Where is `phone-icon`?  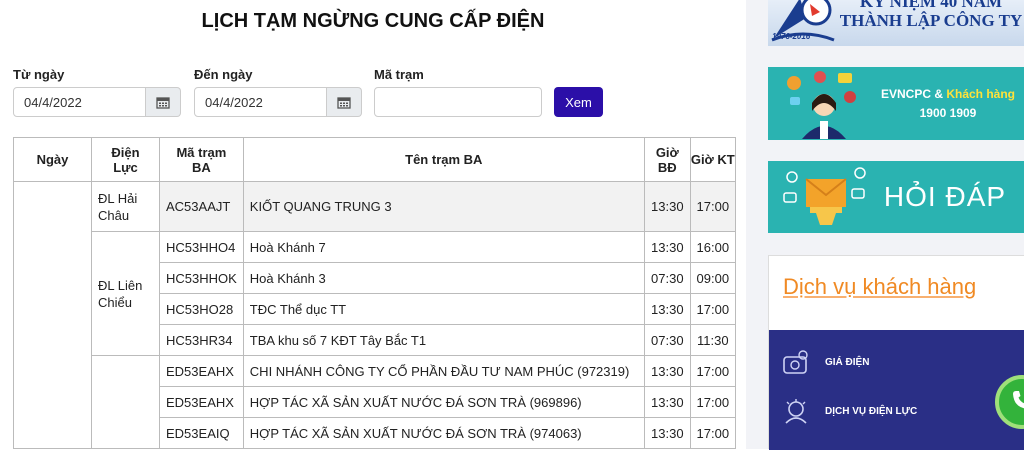
phone-icon is located at coordinates (1017, 402).